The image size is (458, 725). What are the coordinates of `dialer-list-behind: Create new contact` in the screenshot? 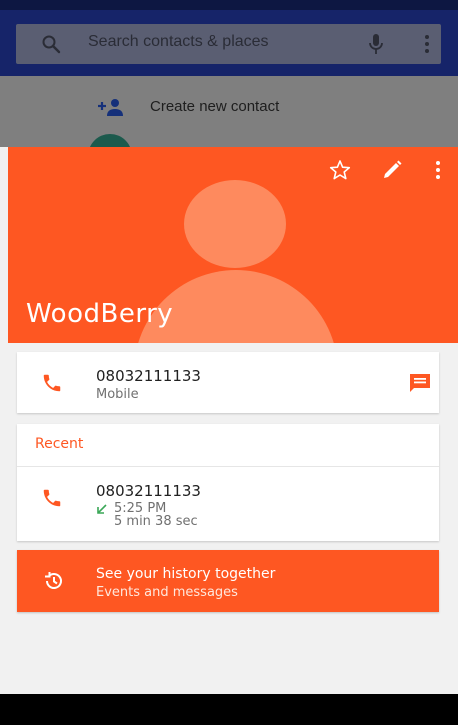 It's located at (229, 127).